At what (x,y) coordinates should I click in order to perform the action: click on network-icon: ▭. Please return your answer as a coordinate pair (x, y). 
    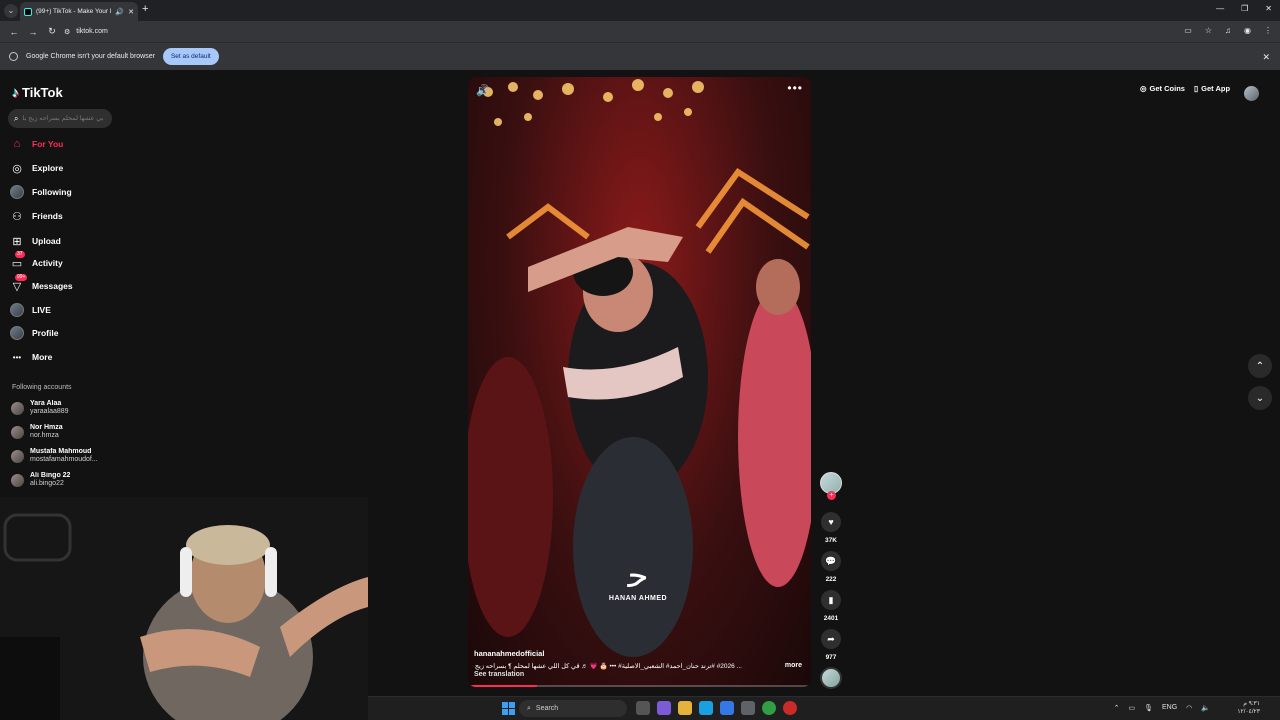
    Looking at the image, I should click on (1131, 708).